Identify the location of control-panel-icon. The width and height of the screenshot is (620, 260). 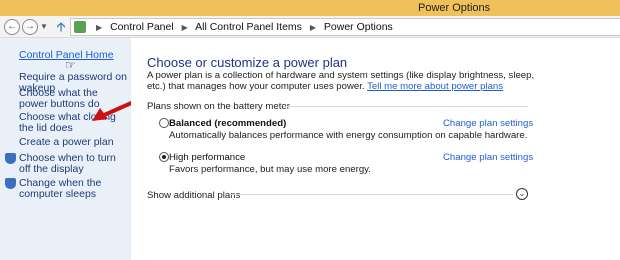
(80, 27).